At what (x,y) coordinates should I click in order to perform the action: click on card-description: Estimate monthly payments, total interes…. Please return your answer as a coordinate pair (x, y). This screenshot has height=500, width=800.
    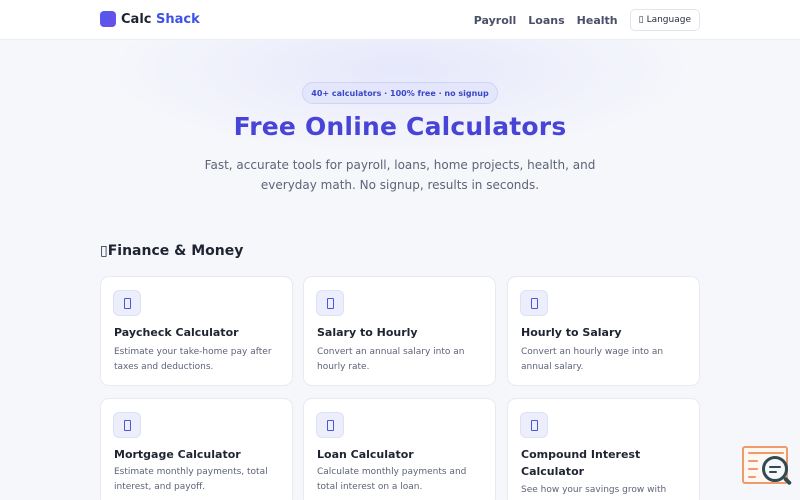
    Looking at the image, I should click on (191, 479).